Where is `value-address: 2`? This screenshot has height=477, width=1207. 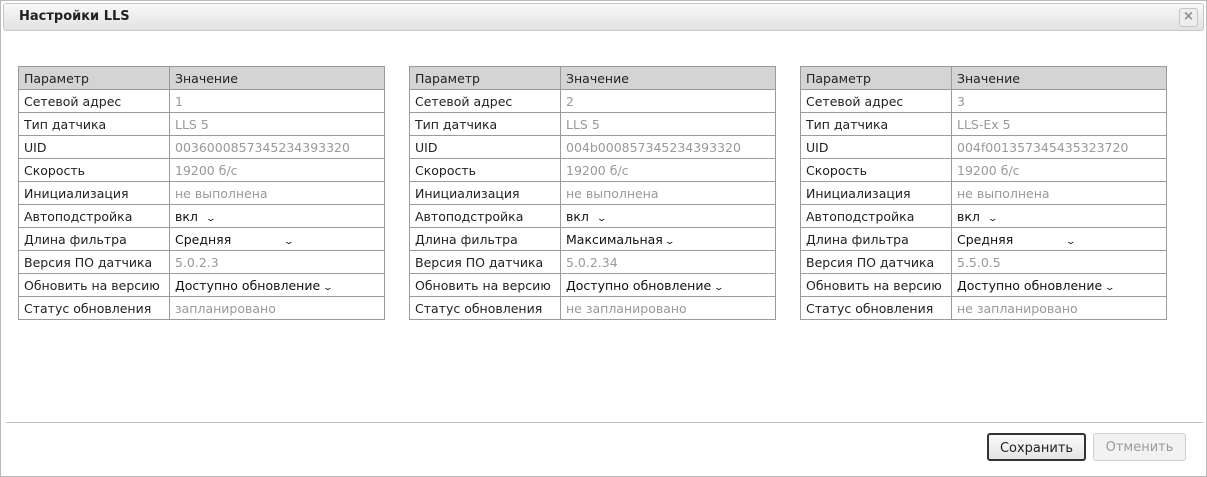
value-address: 2 is located at coordinates (668, 101).